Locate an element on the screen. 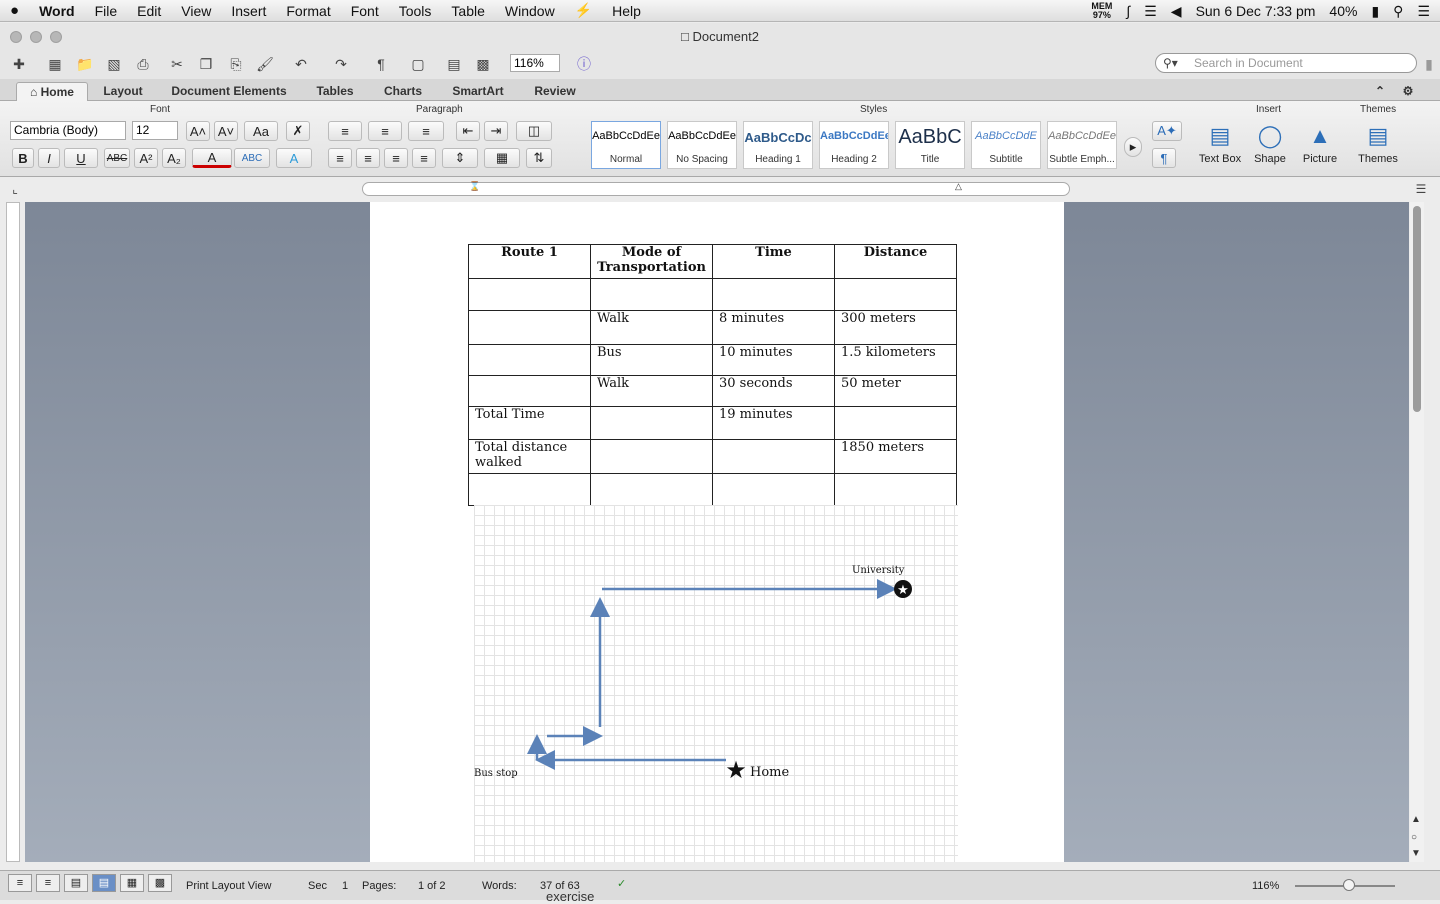 The width and height of the screenshot is (1440, 904). table-cell: 30 seconds is located at coordinates (773, 391).